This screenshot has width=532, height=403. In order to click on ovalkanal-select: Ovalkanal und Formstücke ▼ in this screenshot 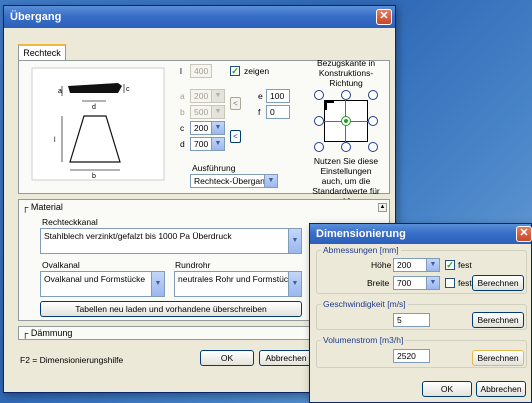, I will do `click(102, 284)`.